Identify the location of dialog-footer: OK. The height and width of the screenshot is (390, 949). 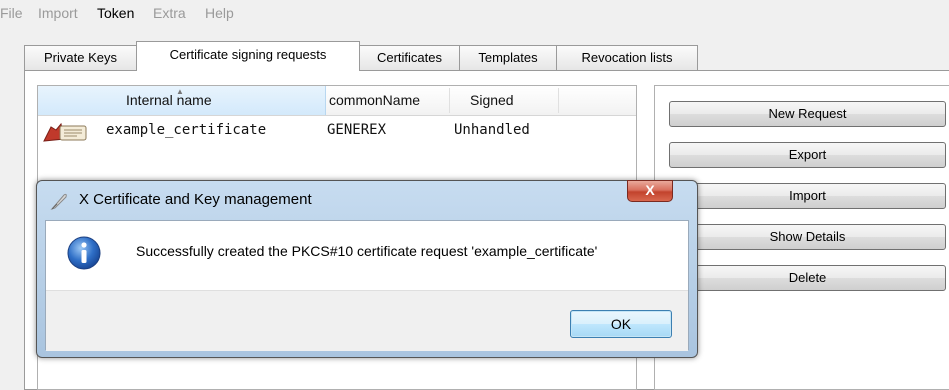
(367, 320).